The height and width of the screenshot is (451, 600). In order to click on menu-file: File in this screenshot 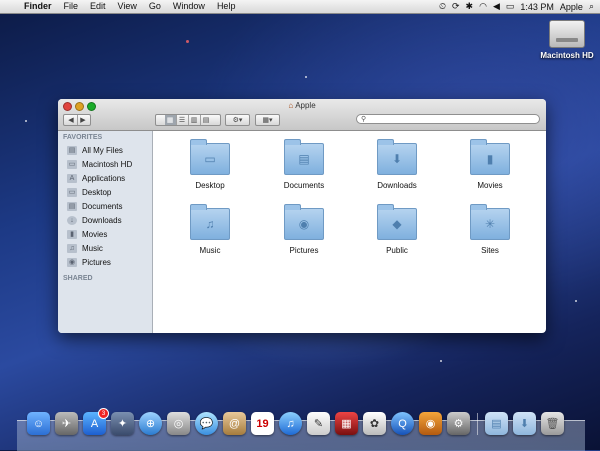, I will do `click(71, 6)`.